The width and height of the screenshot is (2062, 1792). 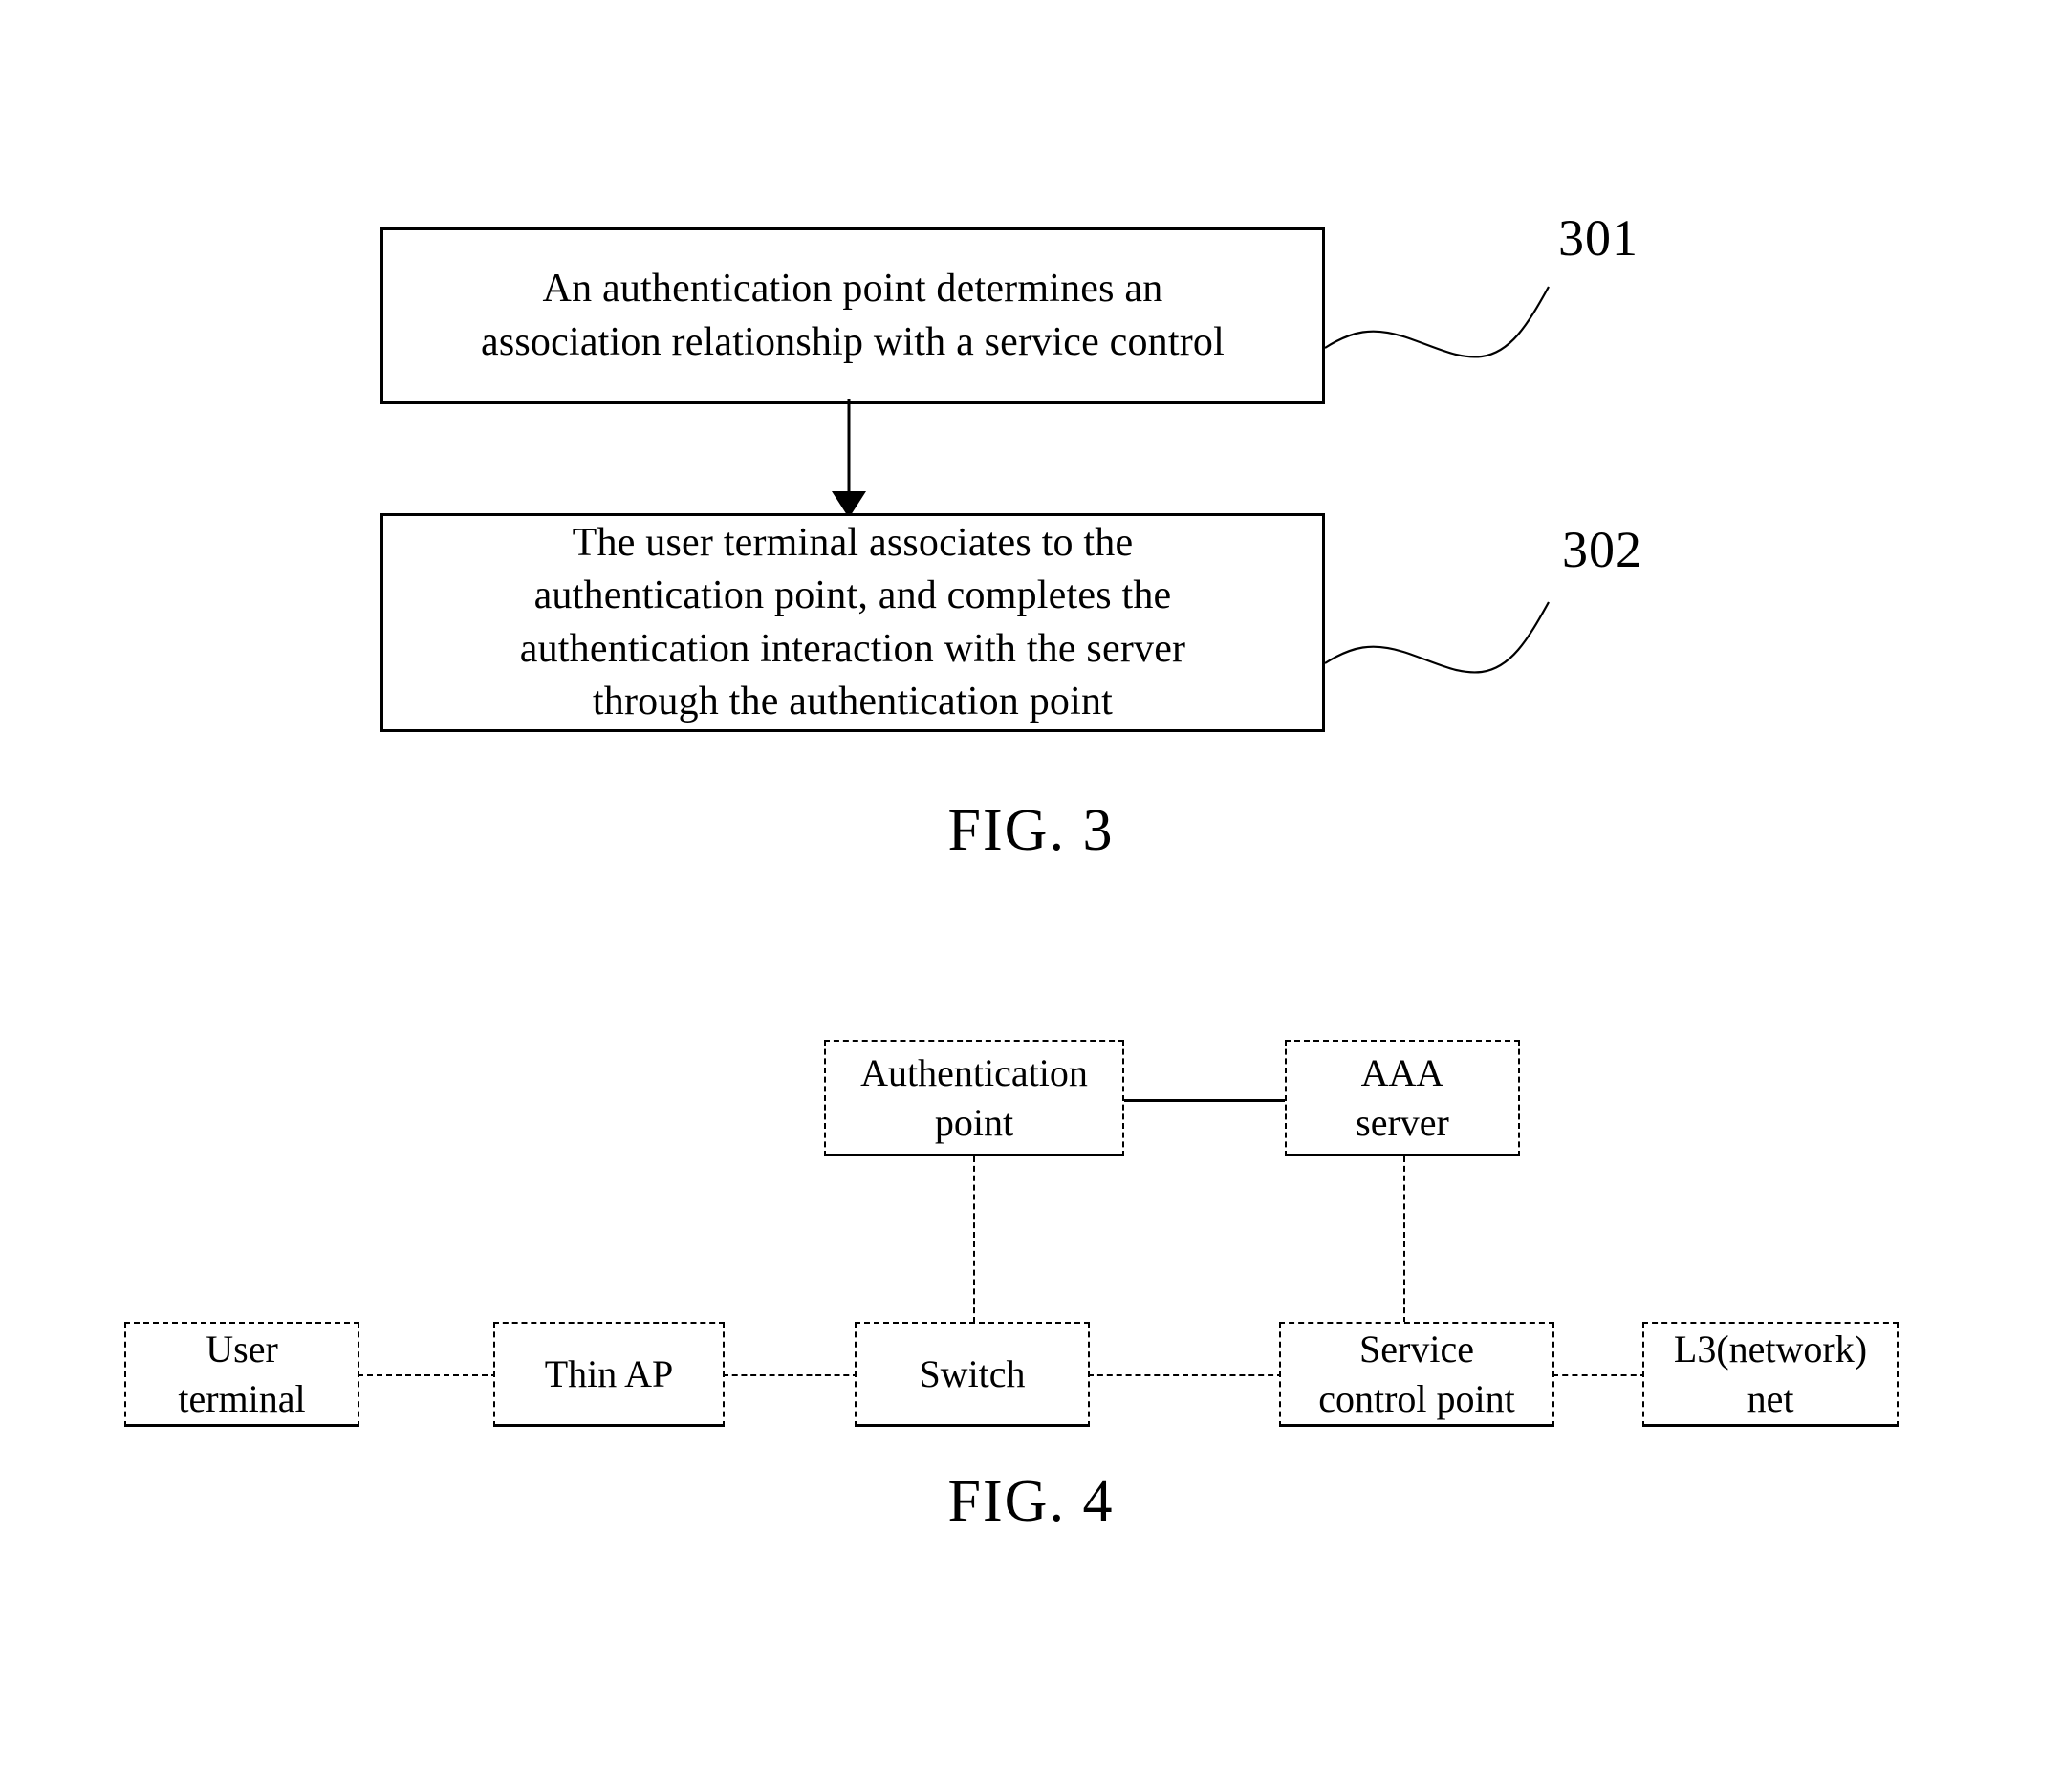 What do you see at coordinates (1185, 1375) in the screenshot?
I see `connector-switch-to-service-control-point` at bounding box center [1185, 1375].